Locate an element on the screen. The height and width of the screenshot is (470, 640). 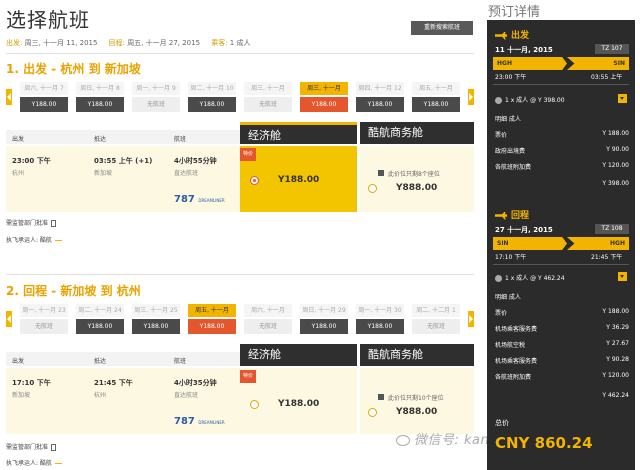
inbound-economy-fare: 特价 Y188.00 is located at coordinates (298, 401).